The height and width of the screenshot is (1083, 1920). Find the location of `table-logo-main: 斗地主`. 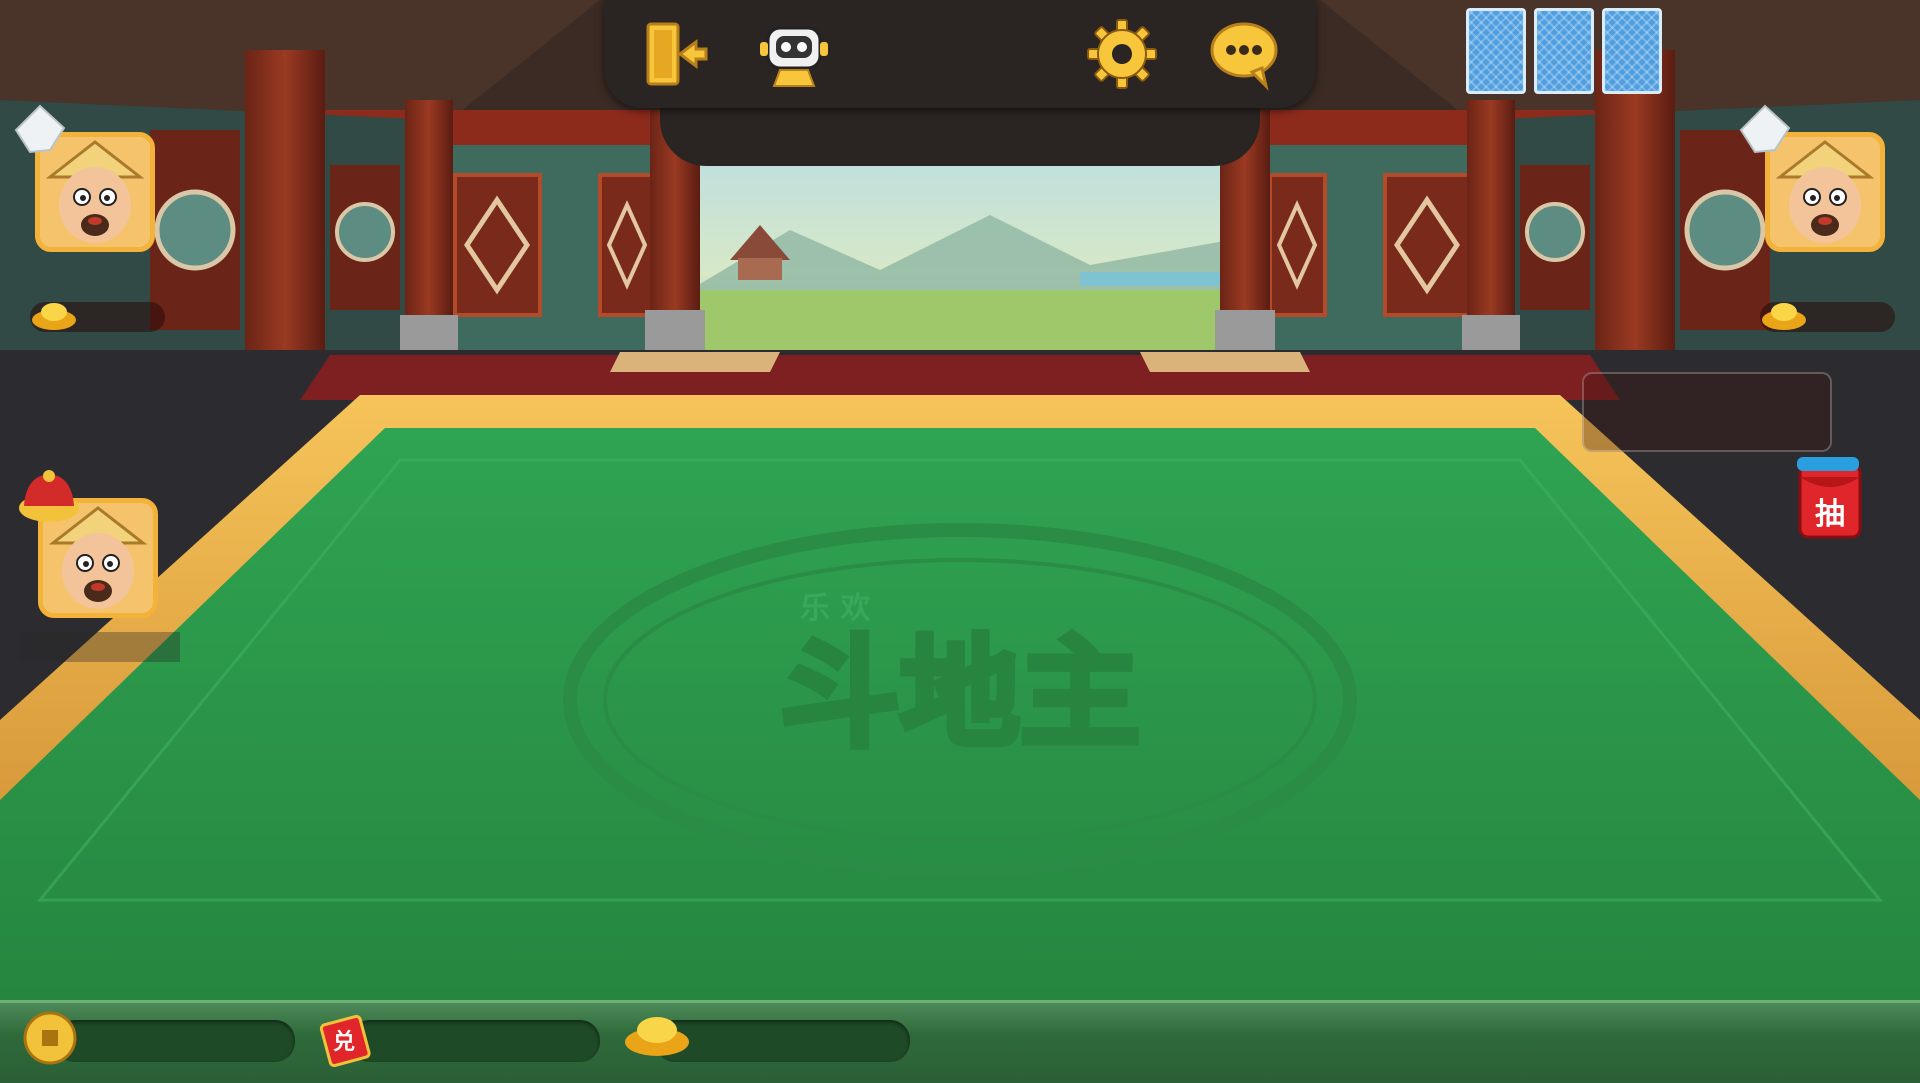

table-logo-main: 斗地主 is located at coordinates (960, 694).